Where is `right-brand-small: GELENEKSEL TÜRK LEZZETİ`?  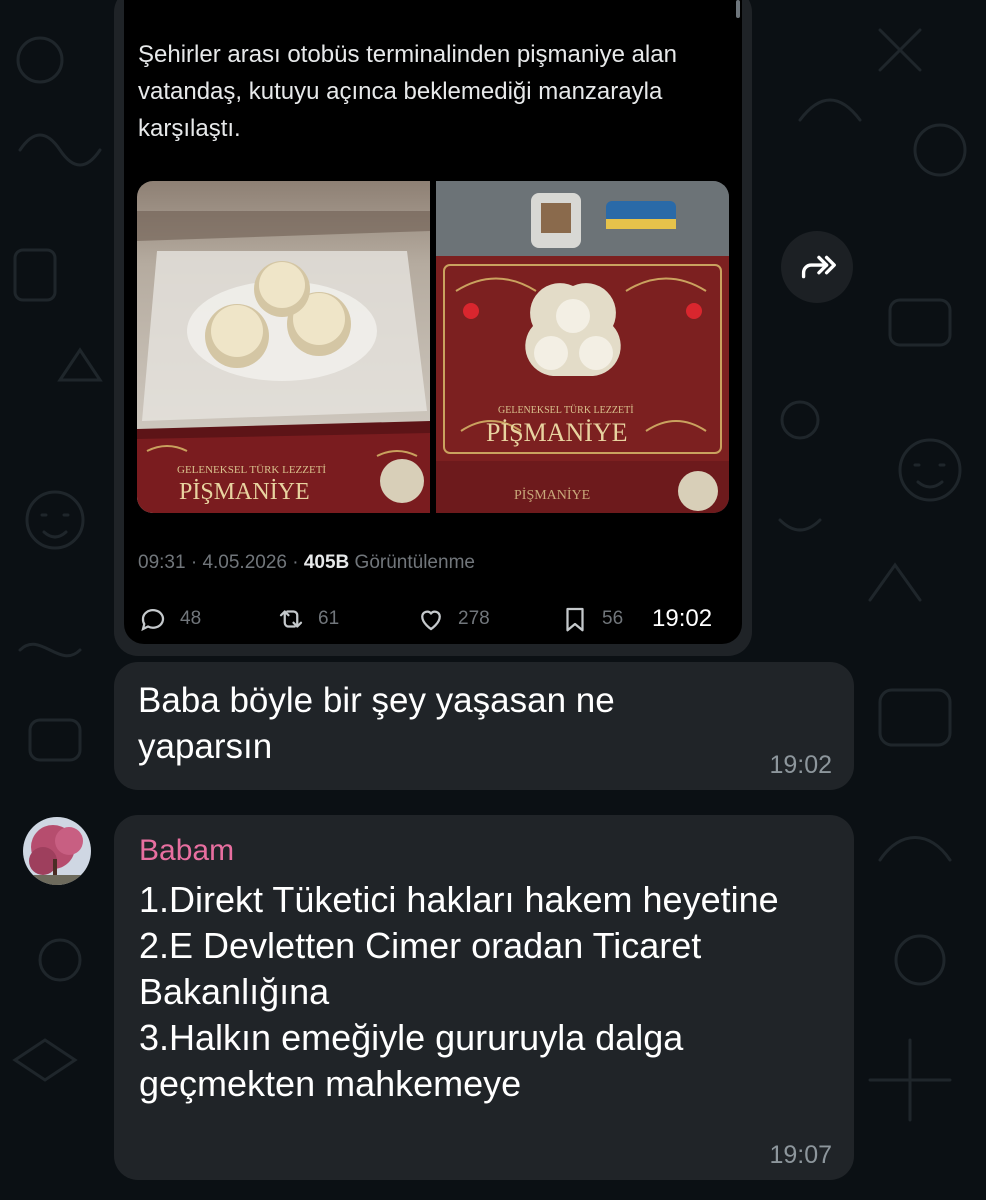 right-brand-small: GELENEKSEL TÜRK LEZZETİ is located at coordinates (566, 410).